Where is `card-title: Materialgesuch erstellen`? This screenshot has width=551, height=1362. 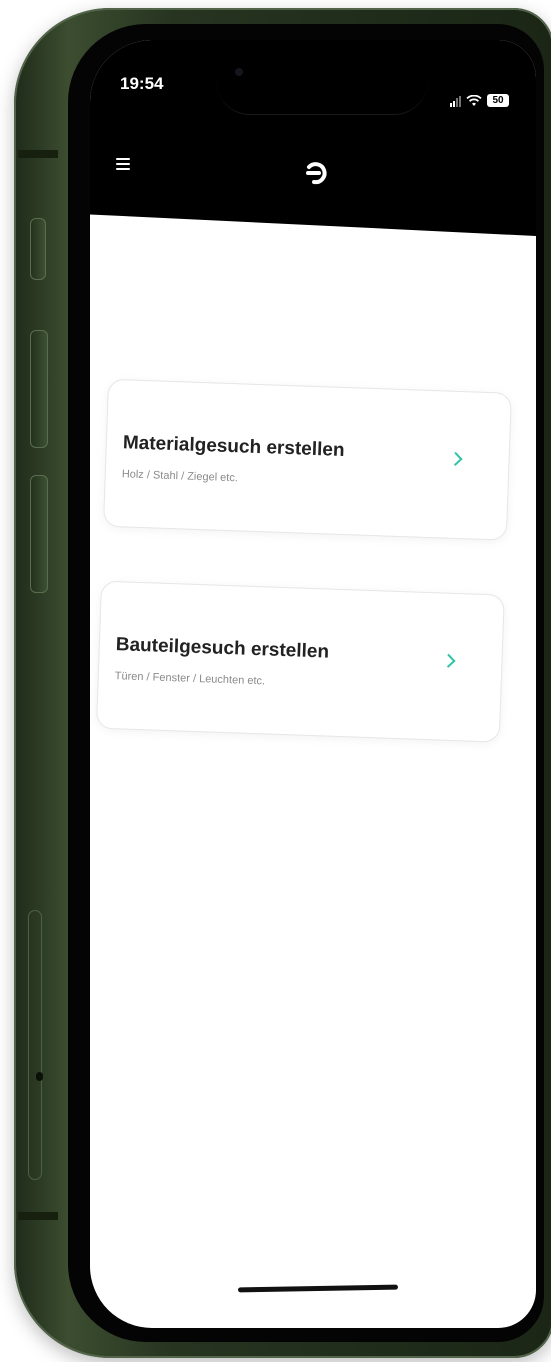 card-title: Materialgesuch erstellen is located at coordinates (233, 447).